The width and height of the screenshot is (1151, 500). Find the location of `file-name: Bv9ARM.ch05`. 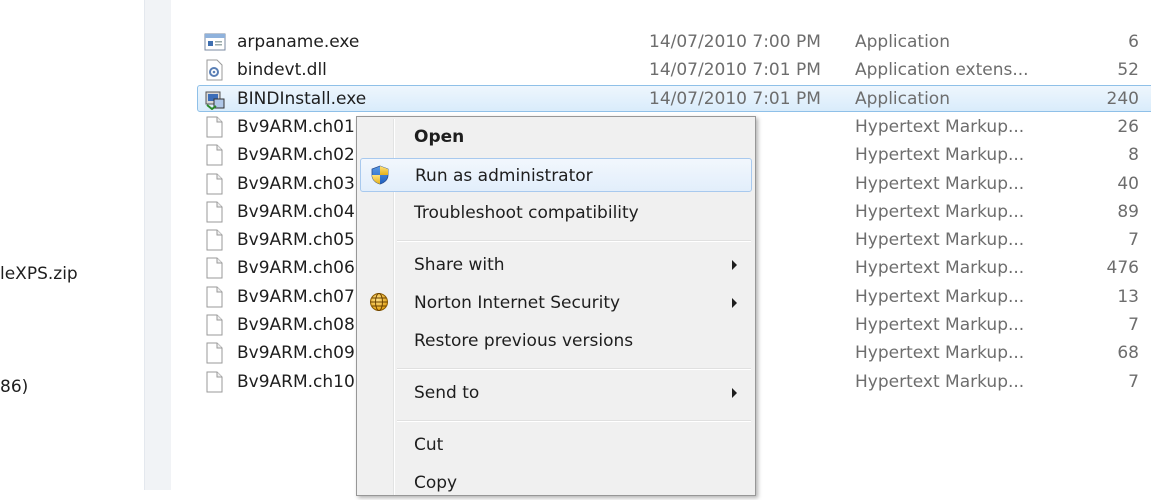

file-name: Bv9ARM.ch05 is located at coordinates (296, 240).